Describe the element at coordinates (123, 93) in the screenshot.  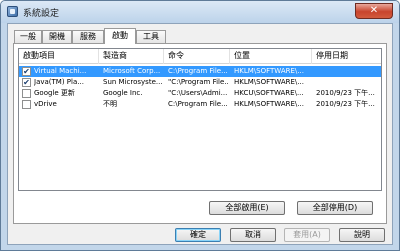
I see `cell-manufacturer: Google Inc.` at that location.